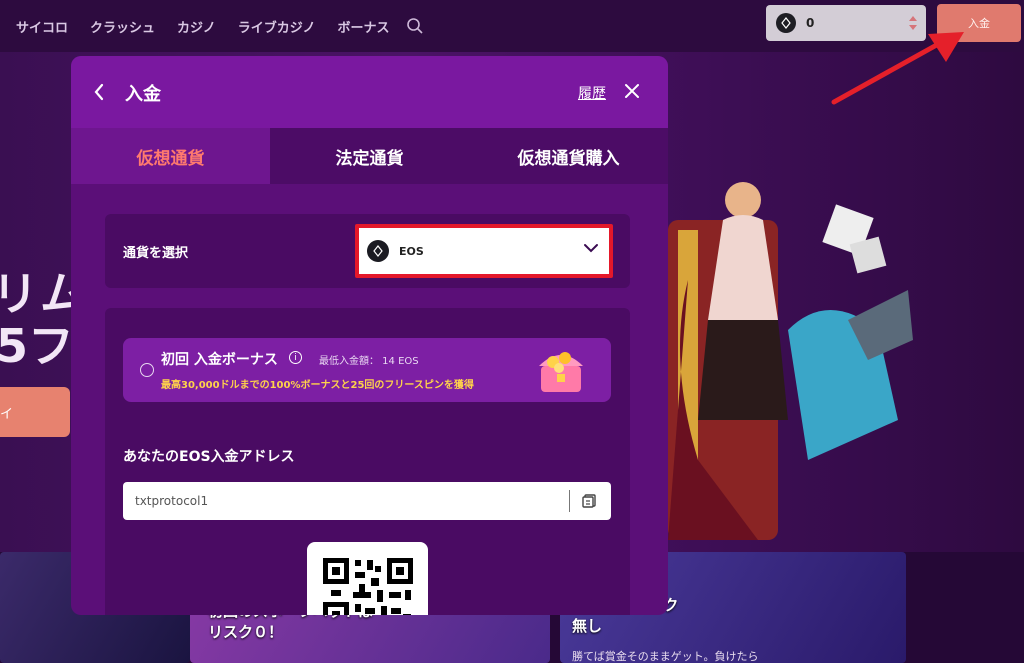 This screenshot has height=663, width=1024. I want to click on bonus-description: 最高30,000ドルまでの100%ボーナスと25回のフリースピンを獲得, so click(317, 385).